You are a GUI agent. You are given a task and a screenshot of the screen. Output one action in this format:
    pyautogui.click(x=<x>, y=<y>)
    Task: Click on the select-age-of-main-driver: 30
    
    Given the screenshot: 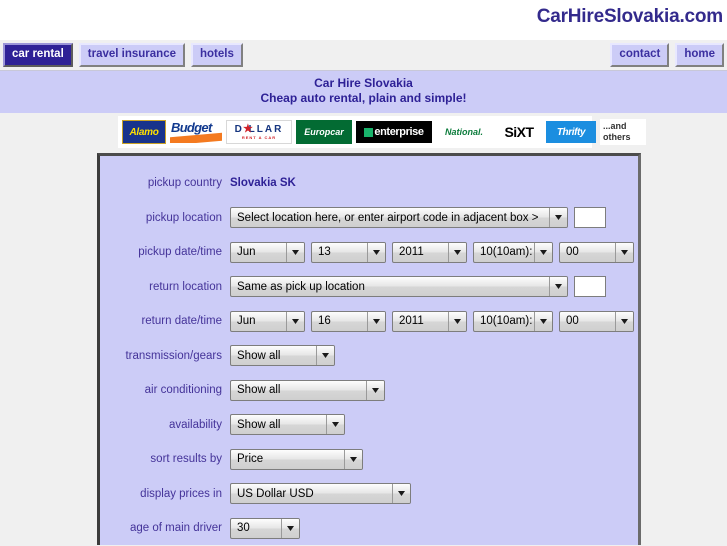 What is the action you would take?
    pyautogui.click(x=265, y=528)
    